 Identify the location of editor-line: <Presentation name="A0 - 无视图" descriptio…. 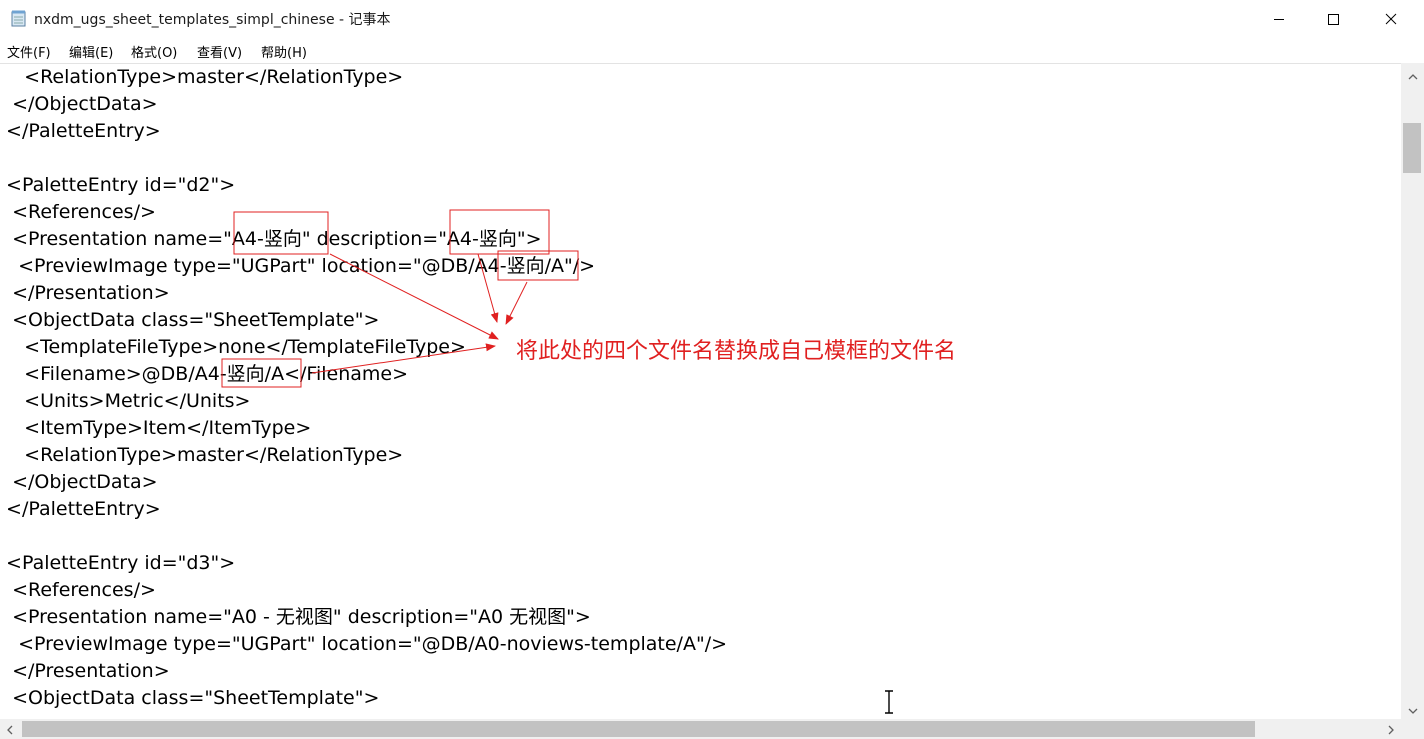
(295, 617).